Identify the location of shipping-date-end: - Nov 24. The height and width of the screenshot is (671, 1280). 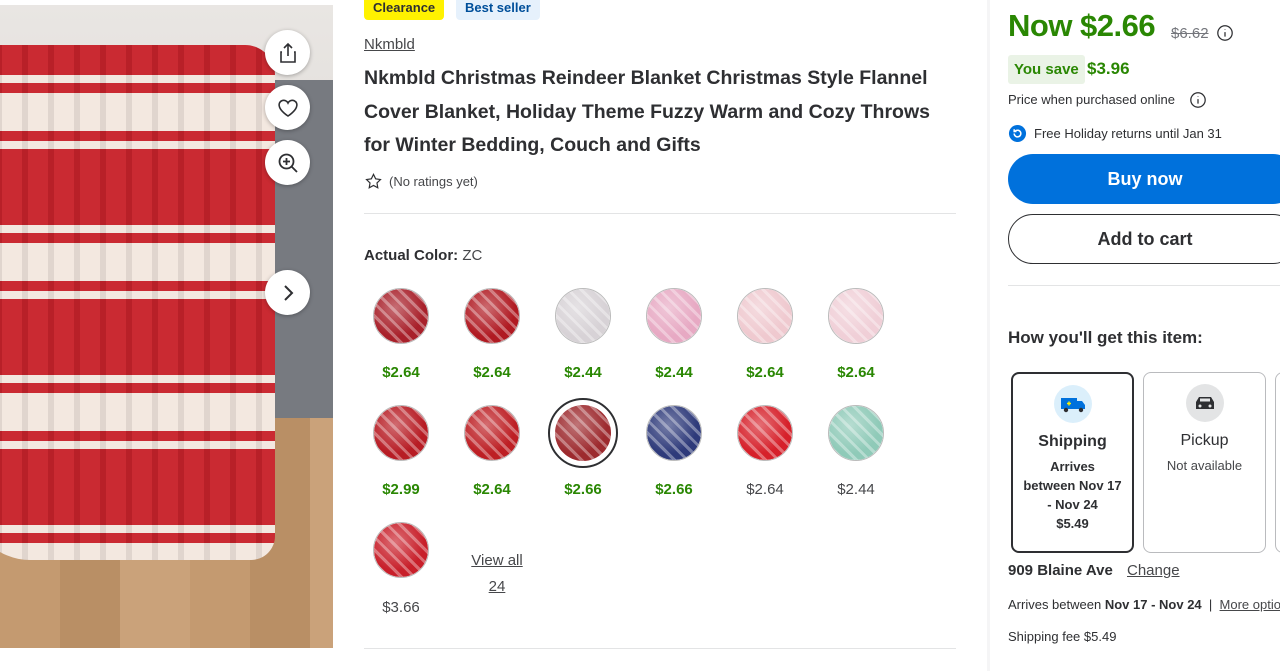
(1072, 504).